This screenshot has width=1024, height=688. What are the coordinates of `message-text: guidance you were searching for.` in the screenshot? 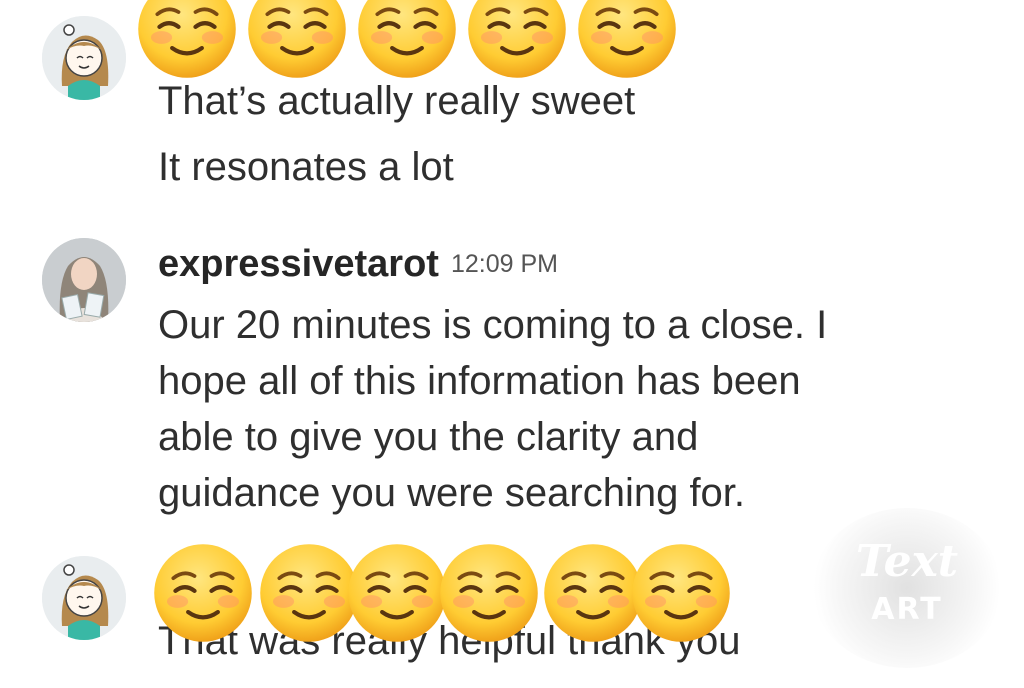 It's located at (452, 493).